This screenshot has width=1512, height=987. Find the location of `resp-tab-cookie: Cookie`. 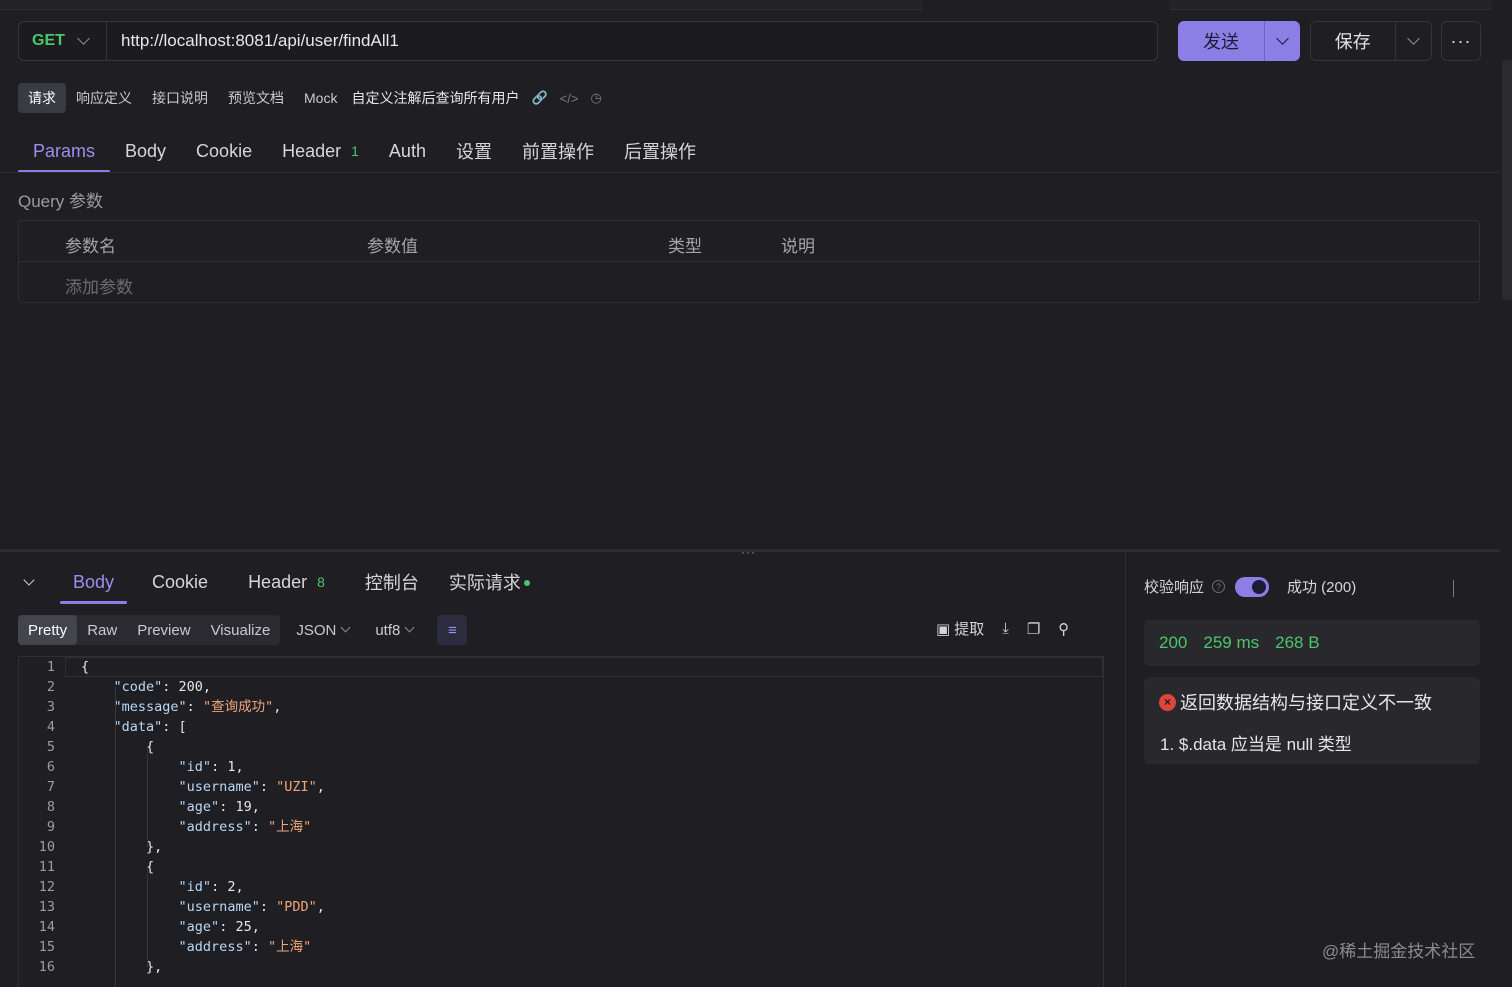

resp-tab-cookie: Cookie is located at coordinates (180, 582).